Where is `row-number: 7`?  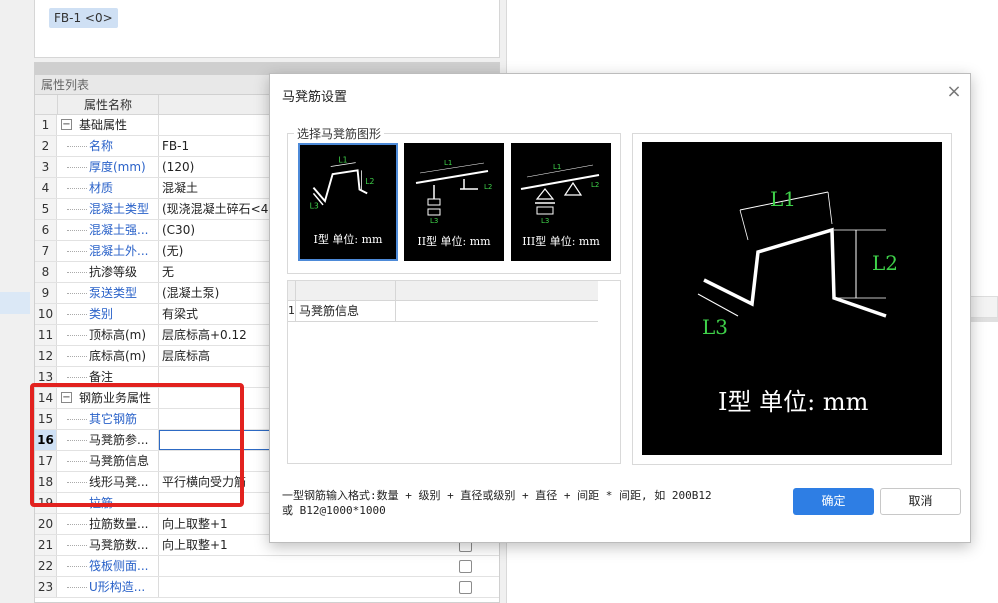
row-number: 7 is located at coordinates (46, 251).